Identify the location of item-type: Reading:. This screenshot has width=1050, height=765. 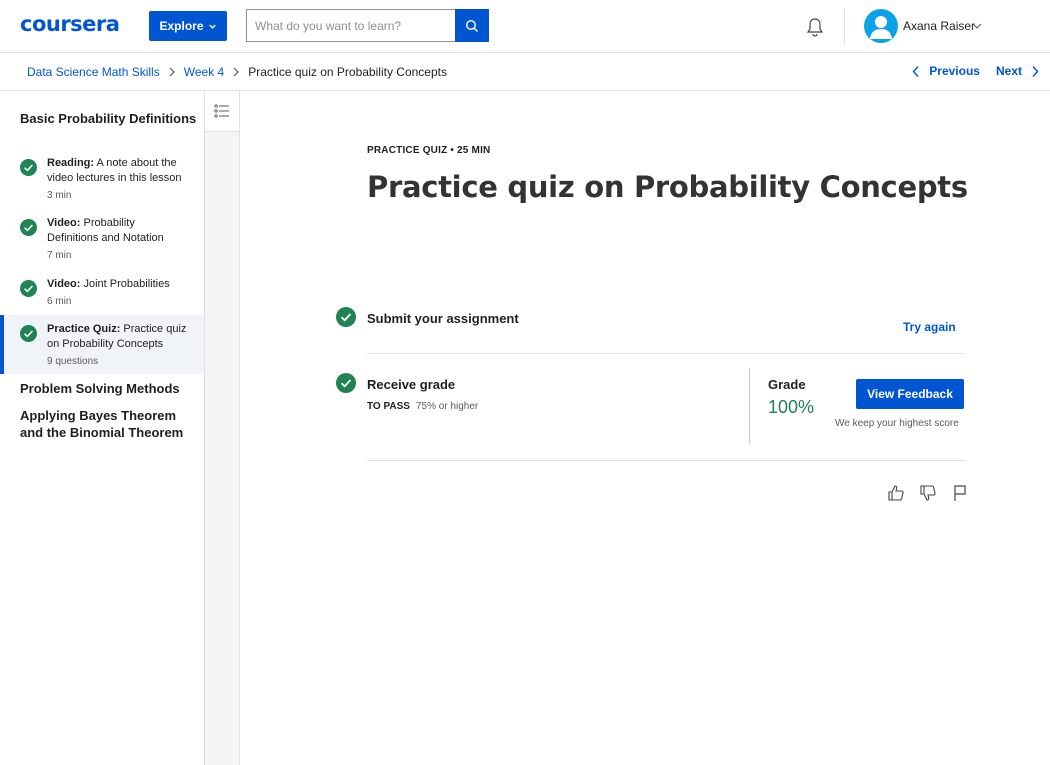
(71, 163).